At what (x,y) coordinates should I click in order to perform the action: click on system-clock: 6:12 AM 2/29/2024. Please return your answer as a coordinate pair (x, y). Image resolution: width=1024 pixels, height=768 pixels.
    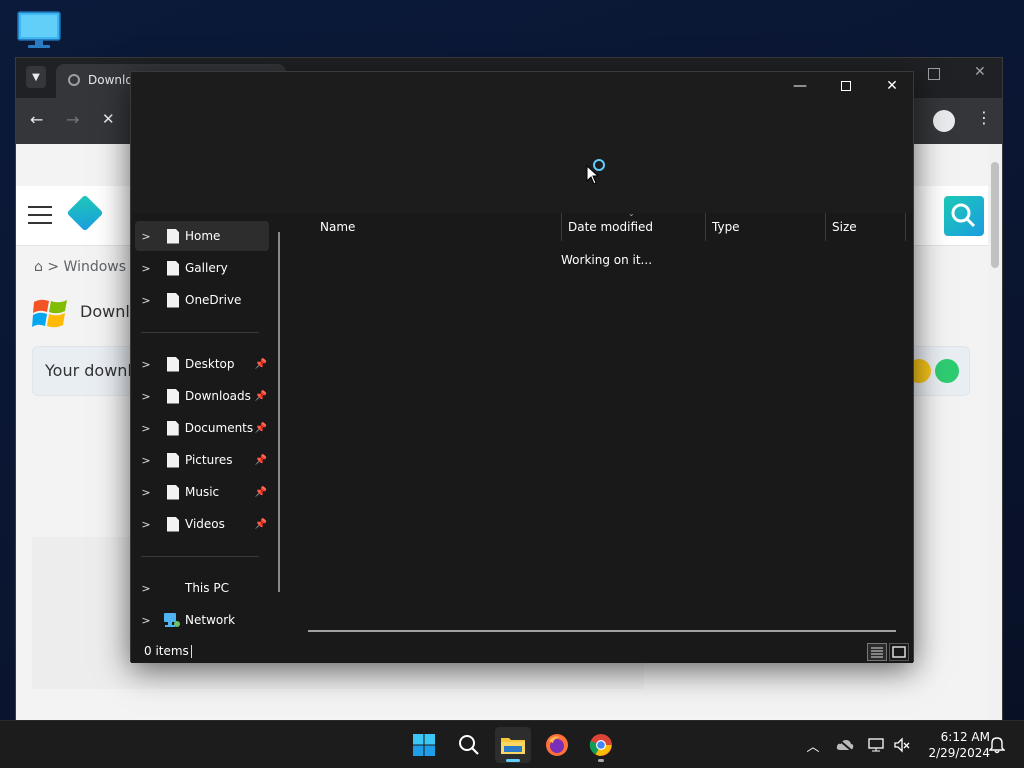
    Looking at the image, I should click on (954, 745).